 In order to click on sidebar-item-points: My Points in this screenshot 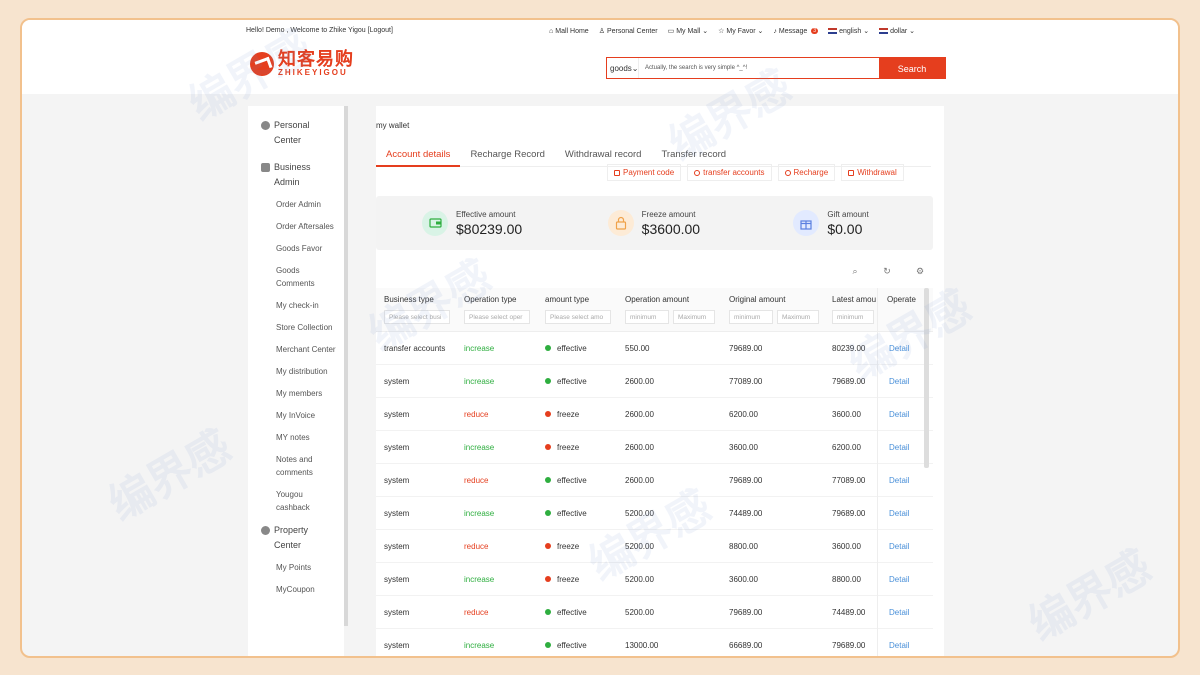, I will do `click(306, 567)`.